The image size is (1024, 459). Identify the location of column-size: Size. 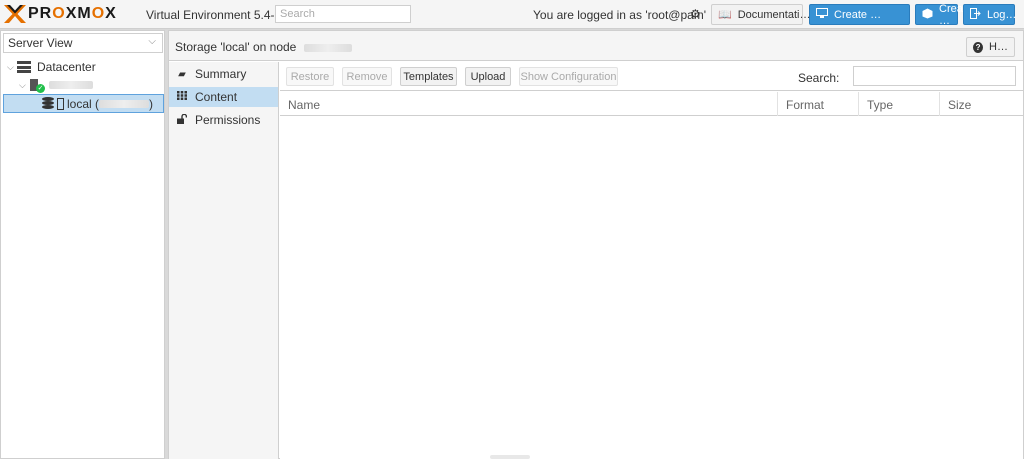
(981, 104).